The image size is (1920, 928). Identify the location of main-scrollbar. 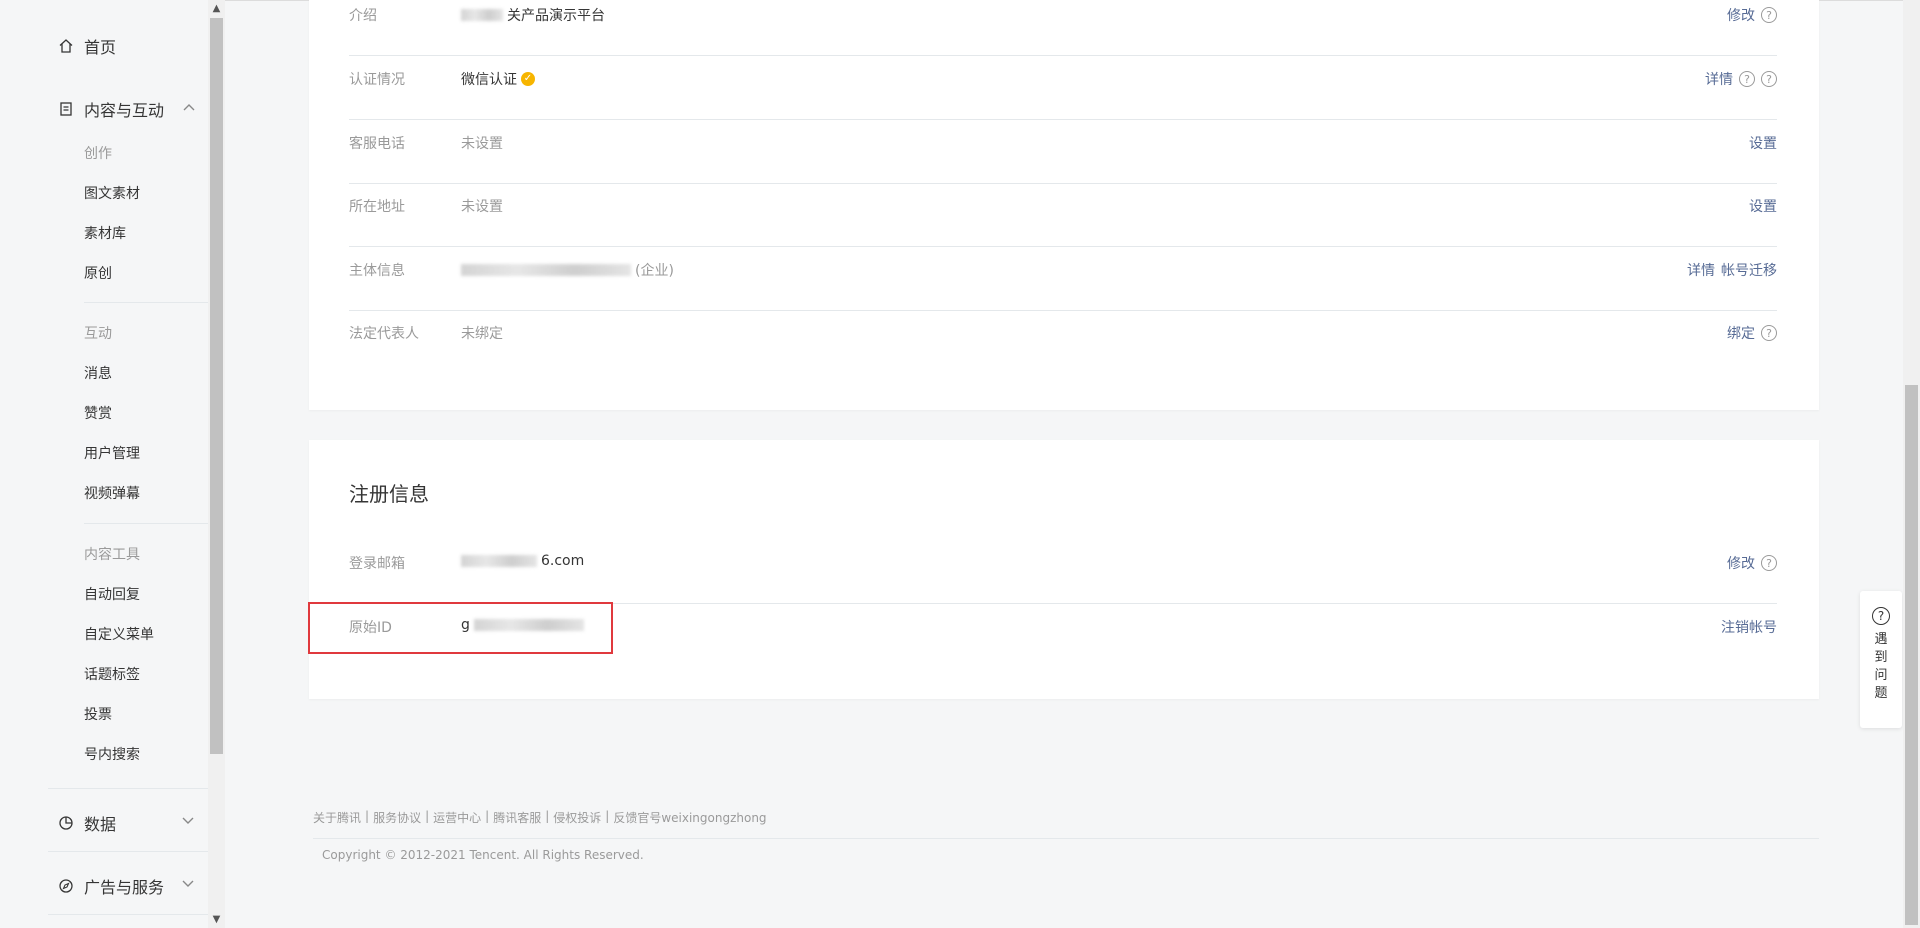
(1911, 464).